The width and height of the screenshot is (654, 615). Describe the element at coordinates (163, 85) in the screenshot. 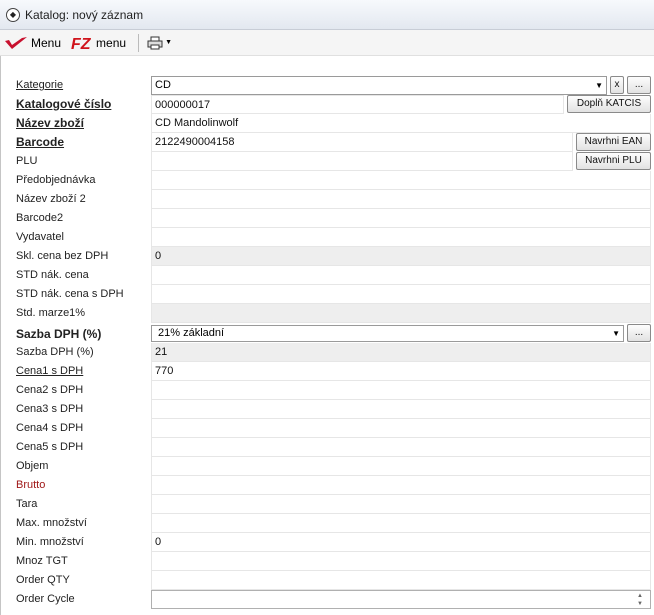

I see `kategorie-value: CD` at that location.